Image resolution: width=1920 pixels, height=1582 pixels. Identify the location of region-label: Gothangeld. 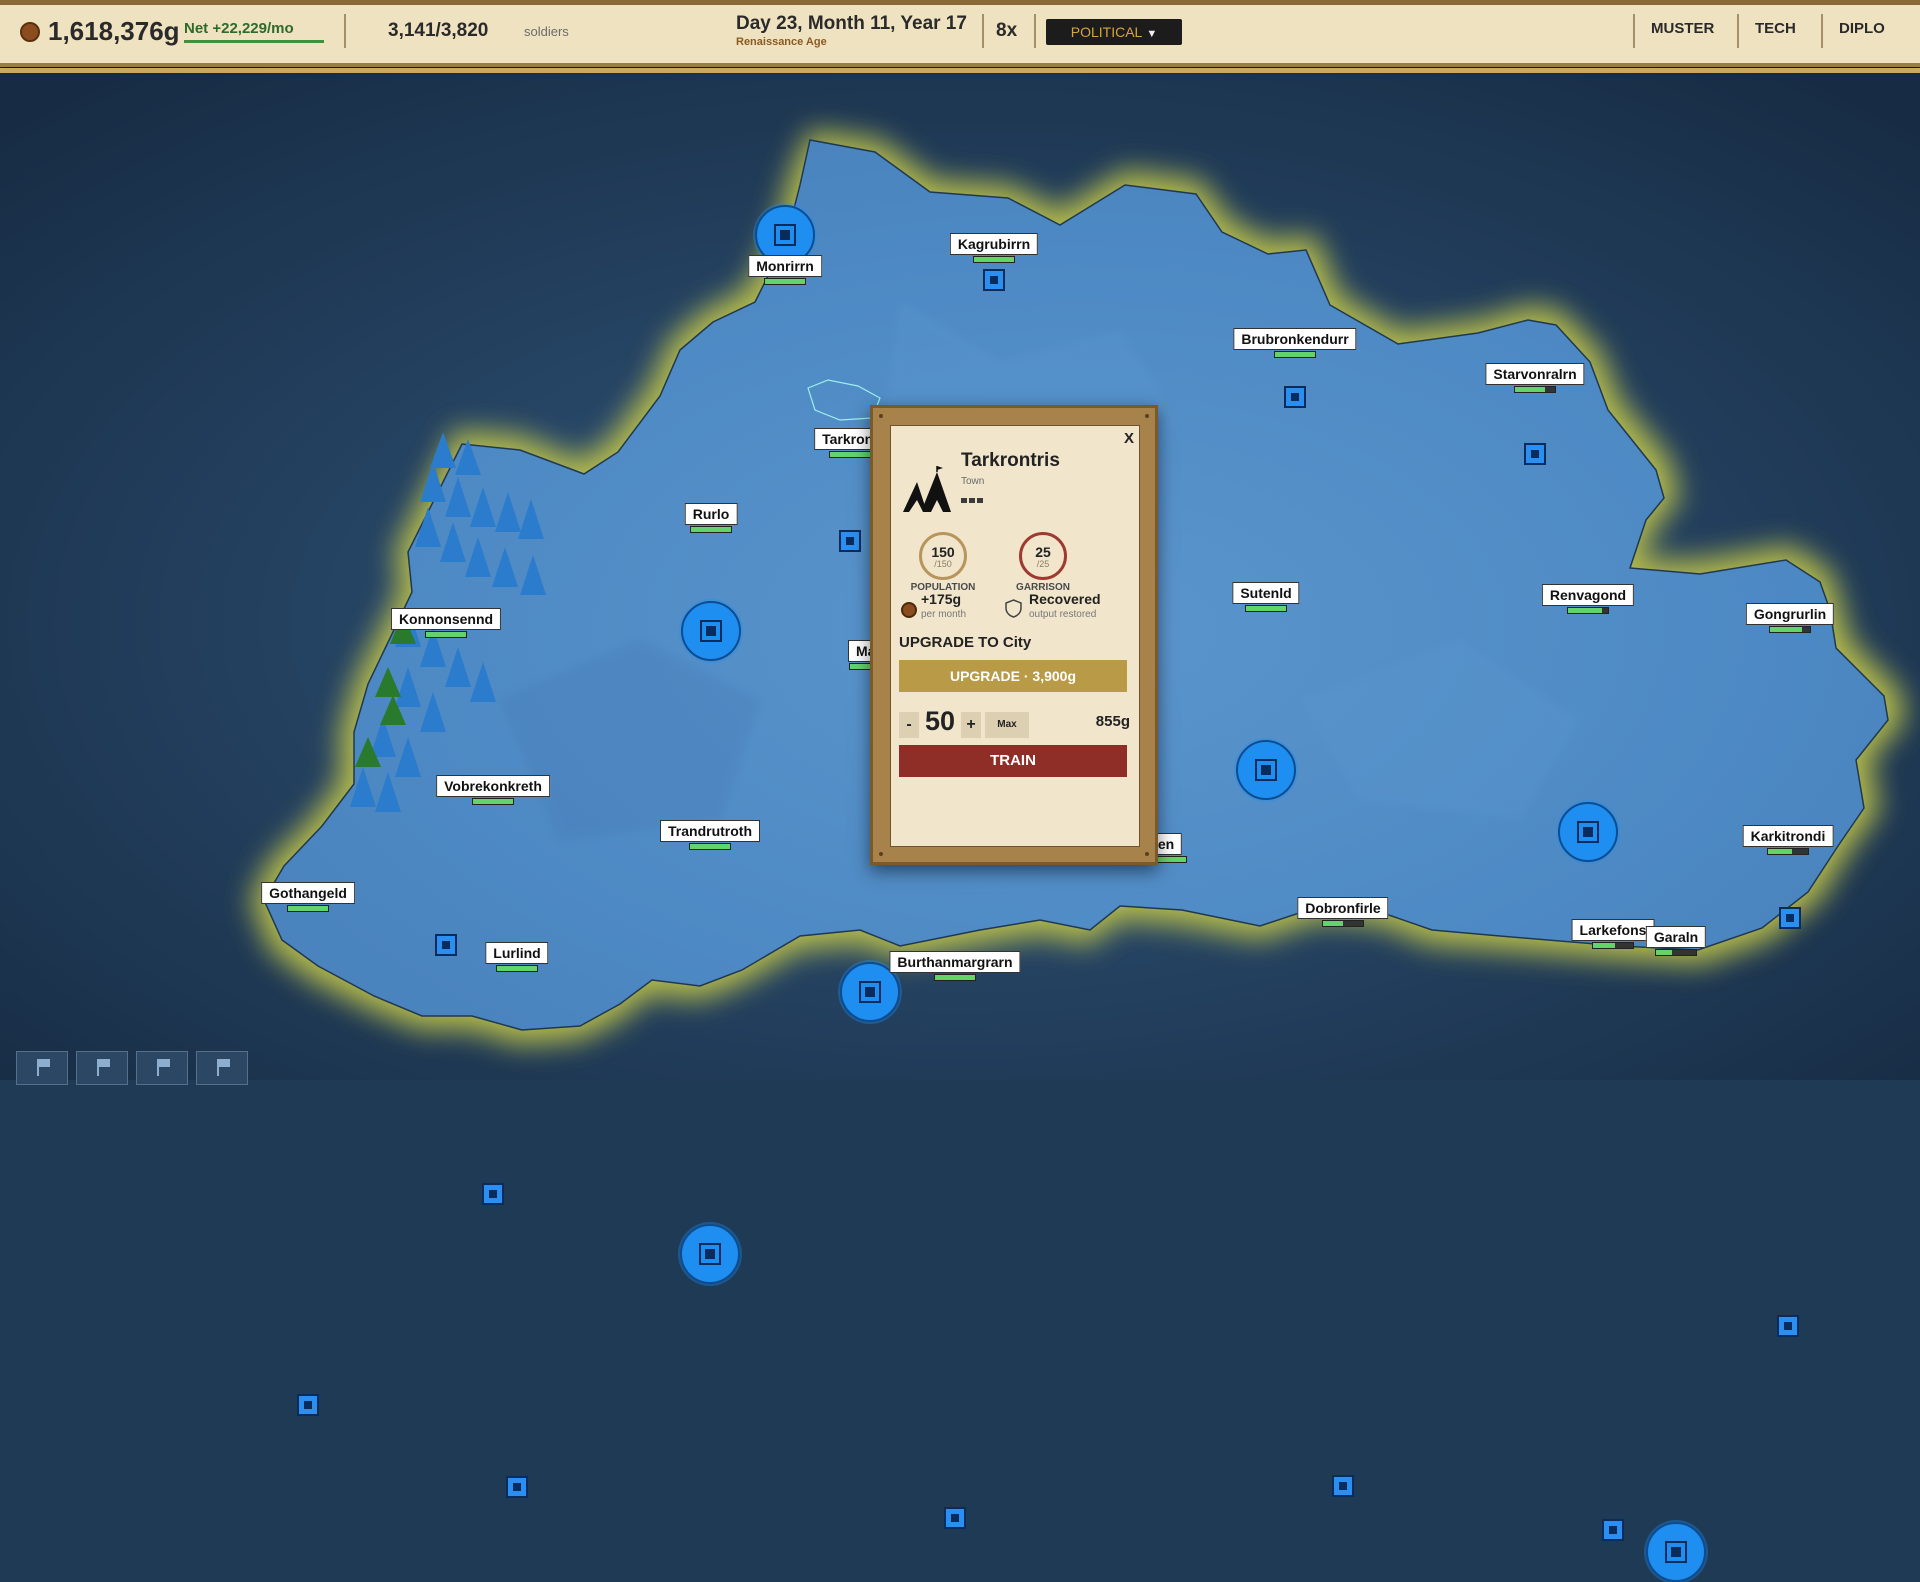
(308, 893).